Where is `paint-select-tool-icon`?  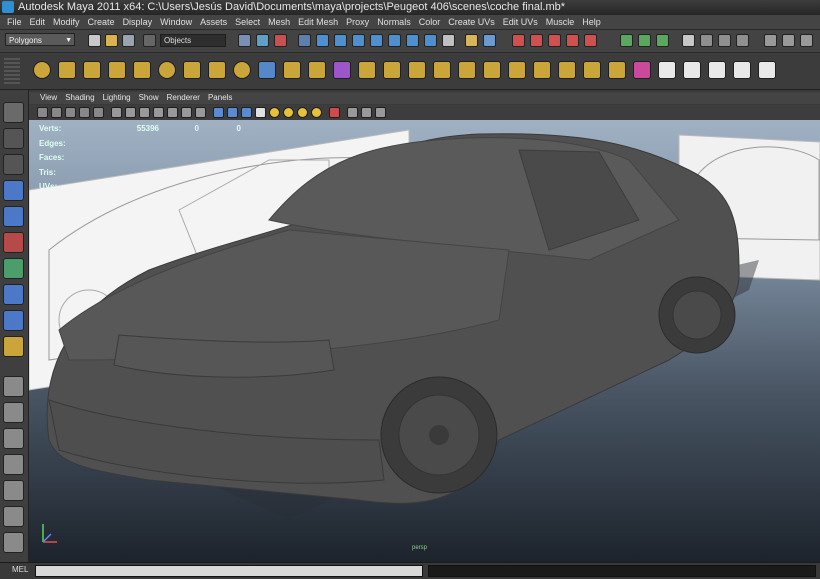
paint-select-tool-icon is located at coordinates (13, 164).